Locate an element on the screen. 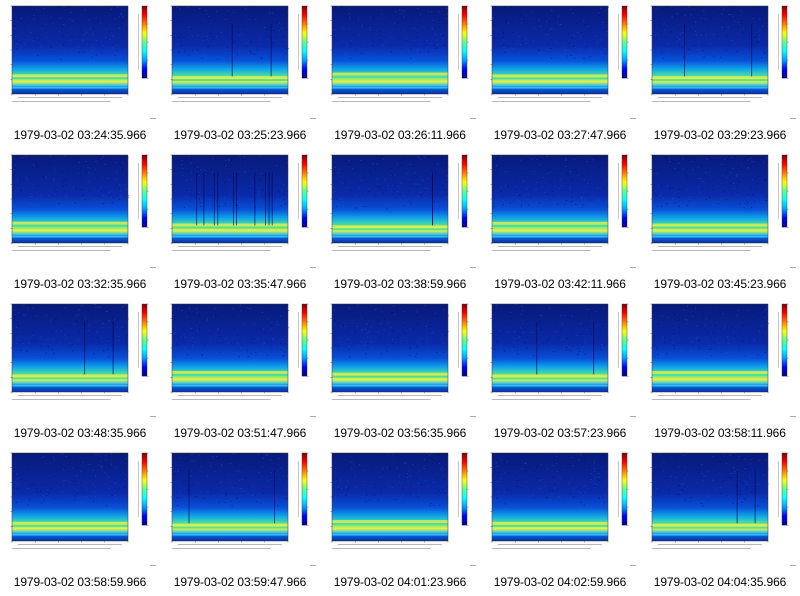 The height and width of the screenshot is (596, 800). thumbnail-caption: 1979-03-02 03:56:35.966 is located at coordinates (400, 433).